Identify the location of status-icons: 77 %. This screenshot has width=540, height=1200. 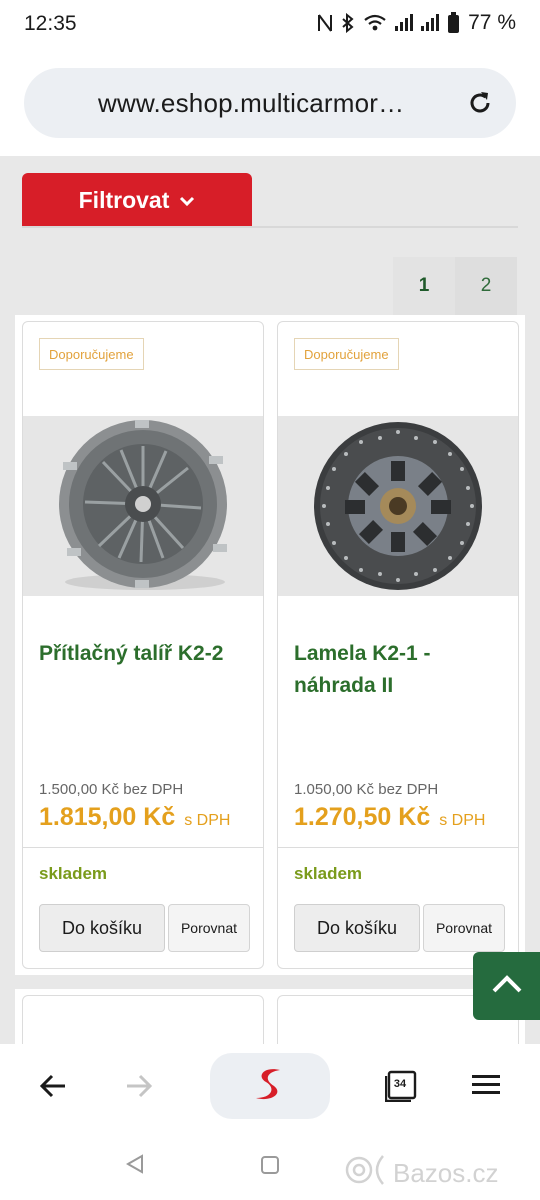
(416, 23).